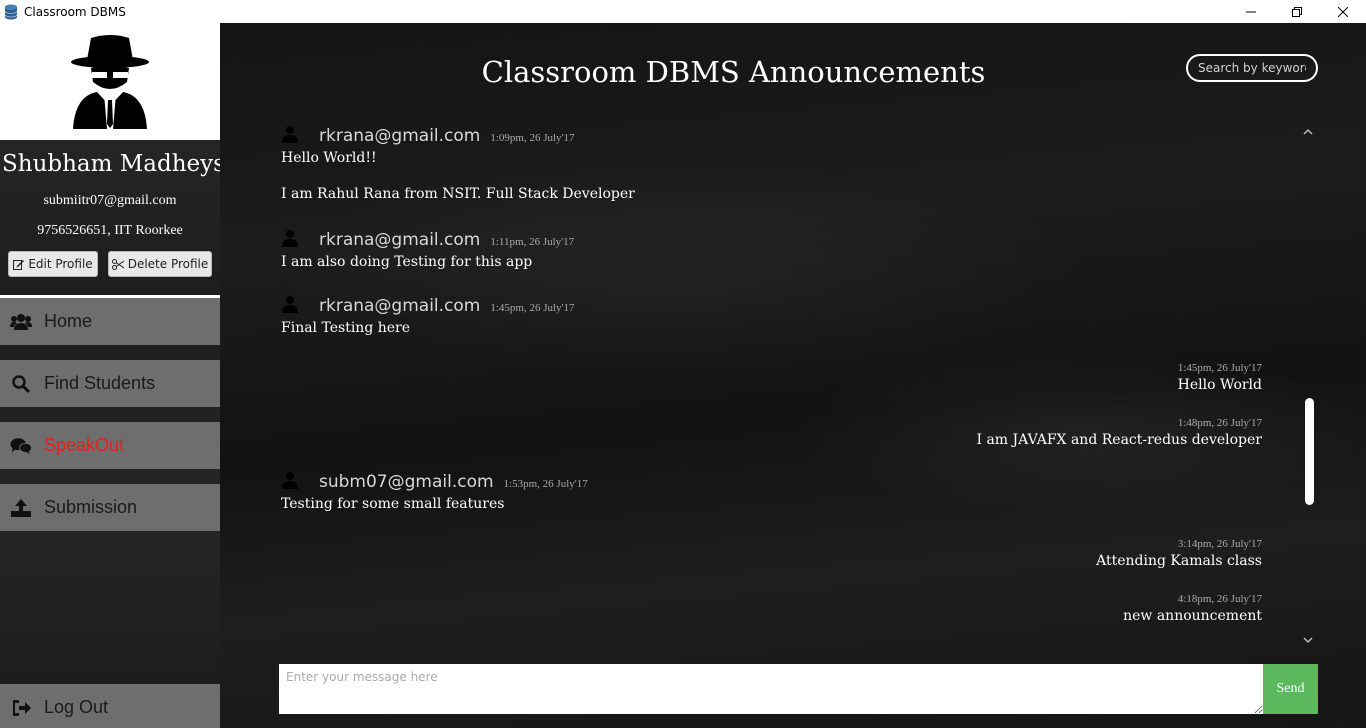 This screenshot has height=728, width=1366. I want to click on message-text: new announcement, so click(1192, 616).